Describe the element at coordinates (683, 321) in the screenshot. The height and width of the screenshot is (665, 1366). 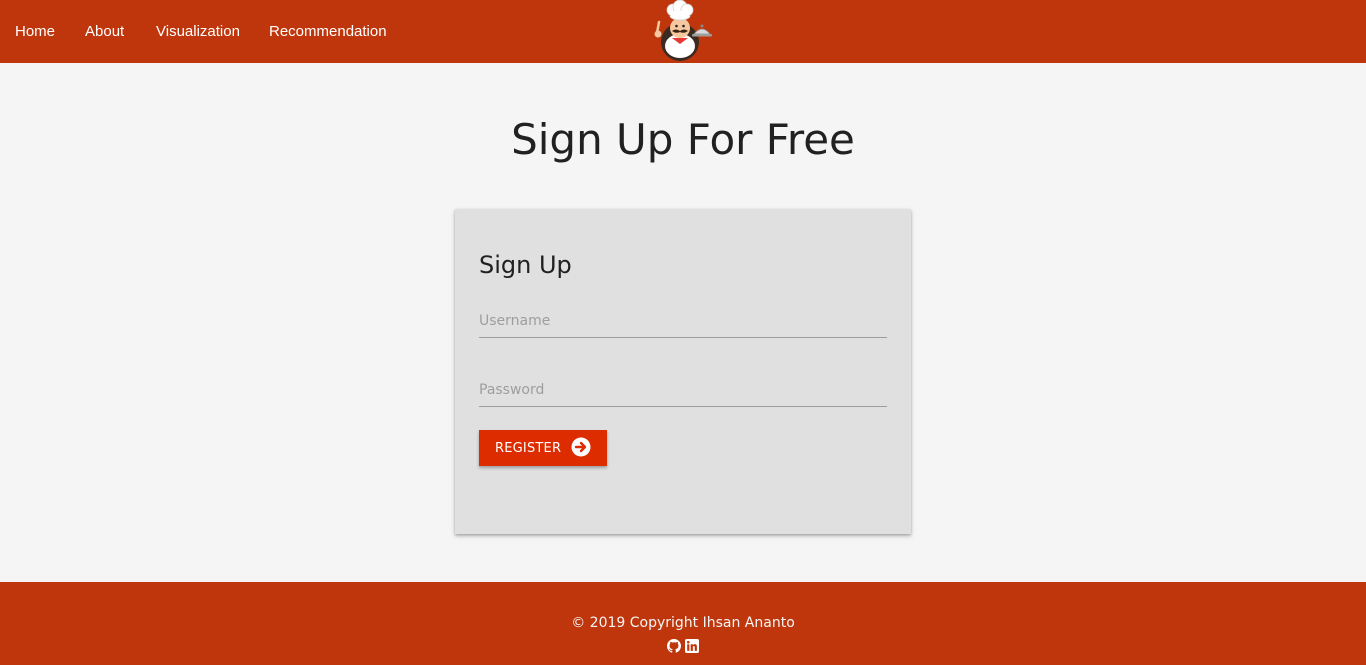
I see `username-input` at that location.